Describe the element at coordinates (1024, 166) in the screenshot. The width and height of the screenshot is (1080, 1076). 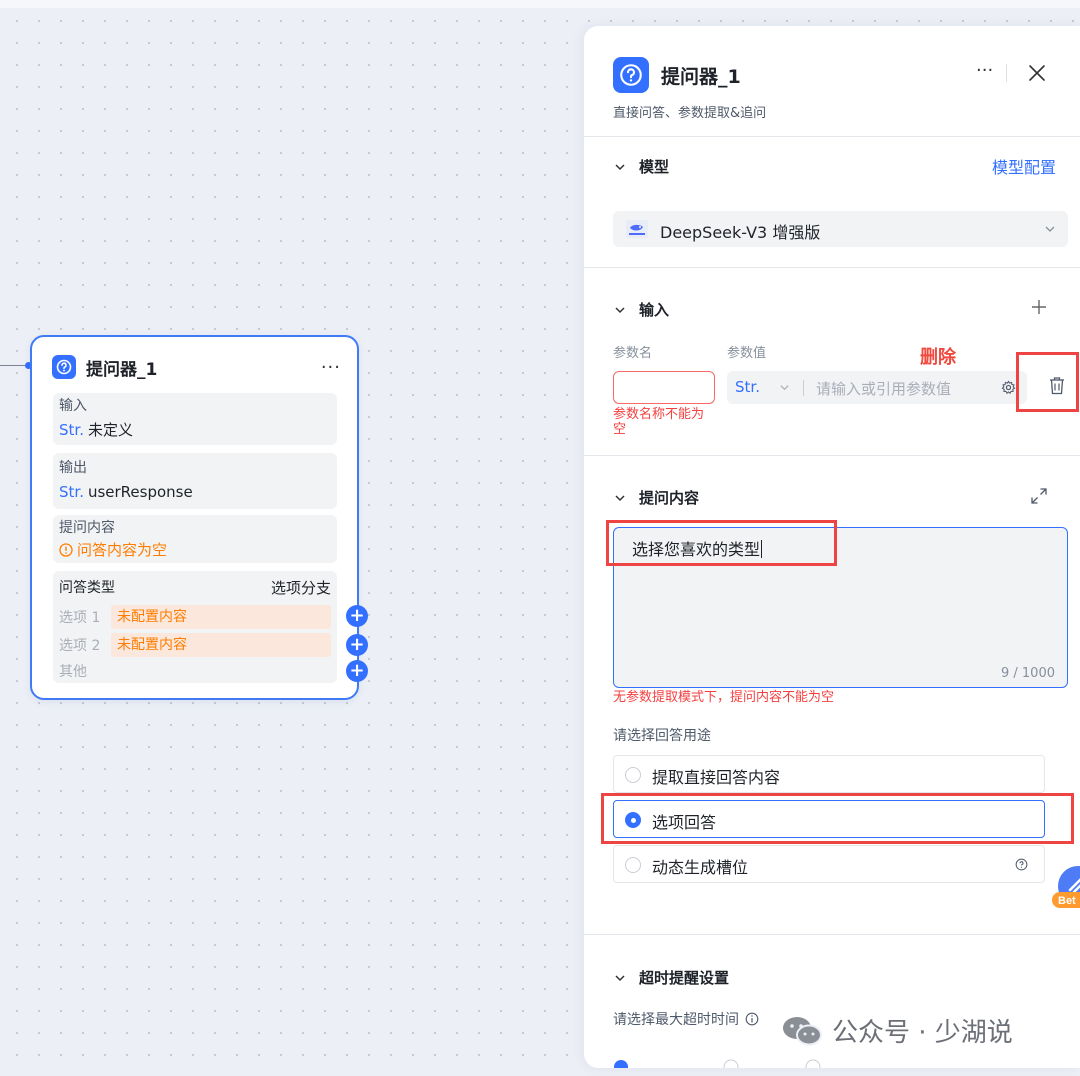
I see `model-config-link: 模型配置` at that location.